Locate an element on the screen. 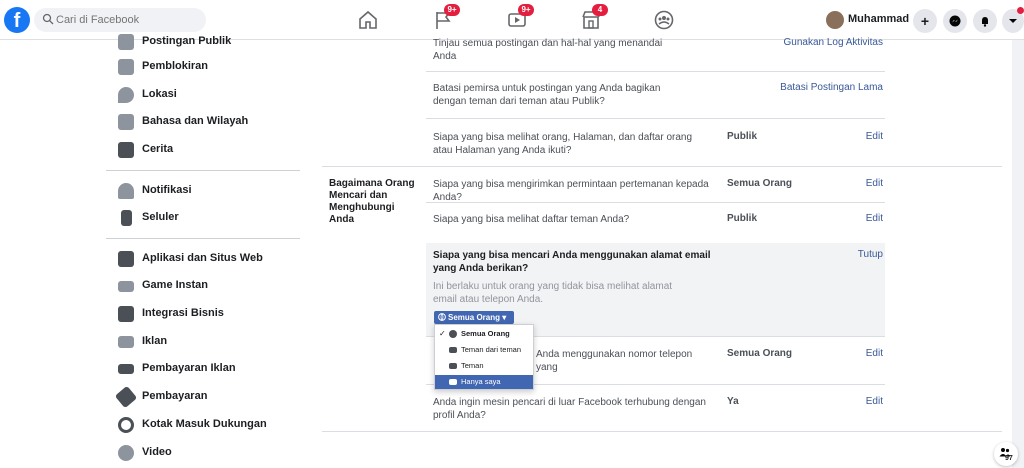 This screenshot has height=468, width=1024. watch-badge: 9+ is located at coordinates (526, 10).